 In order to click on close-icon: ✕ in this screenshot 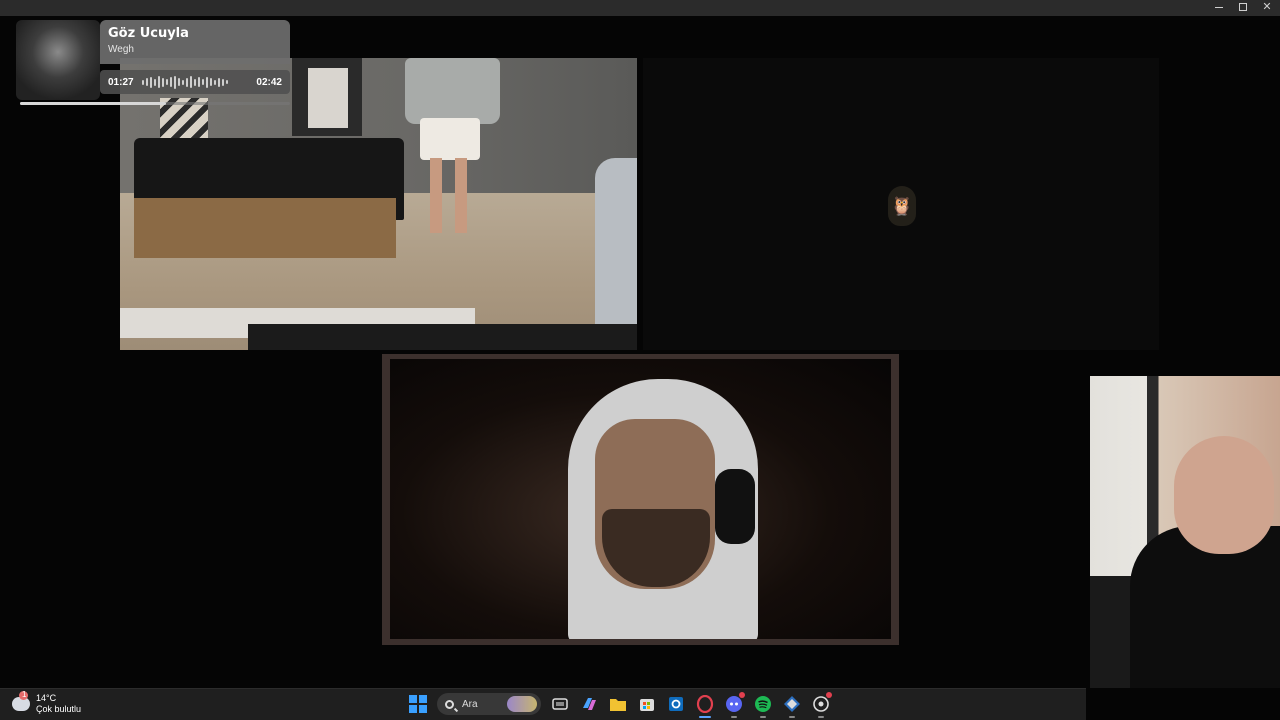, I will do `click(1267, 7)`.